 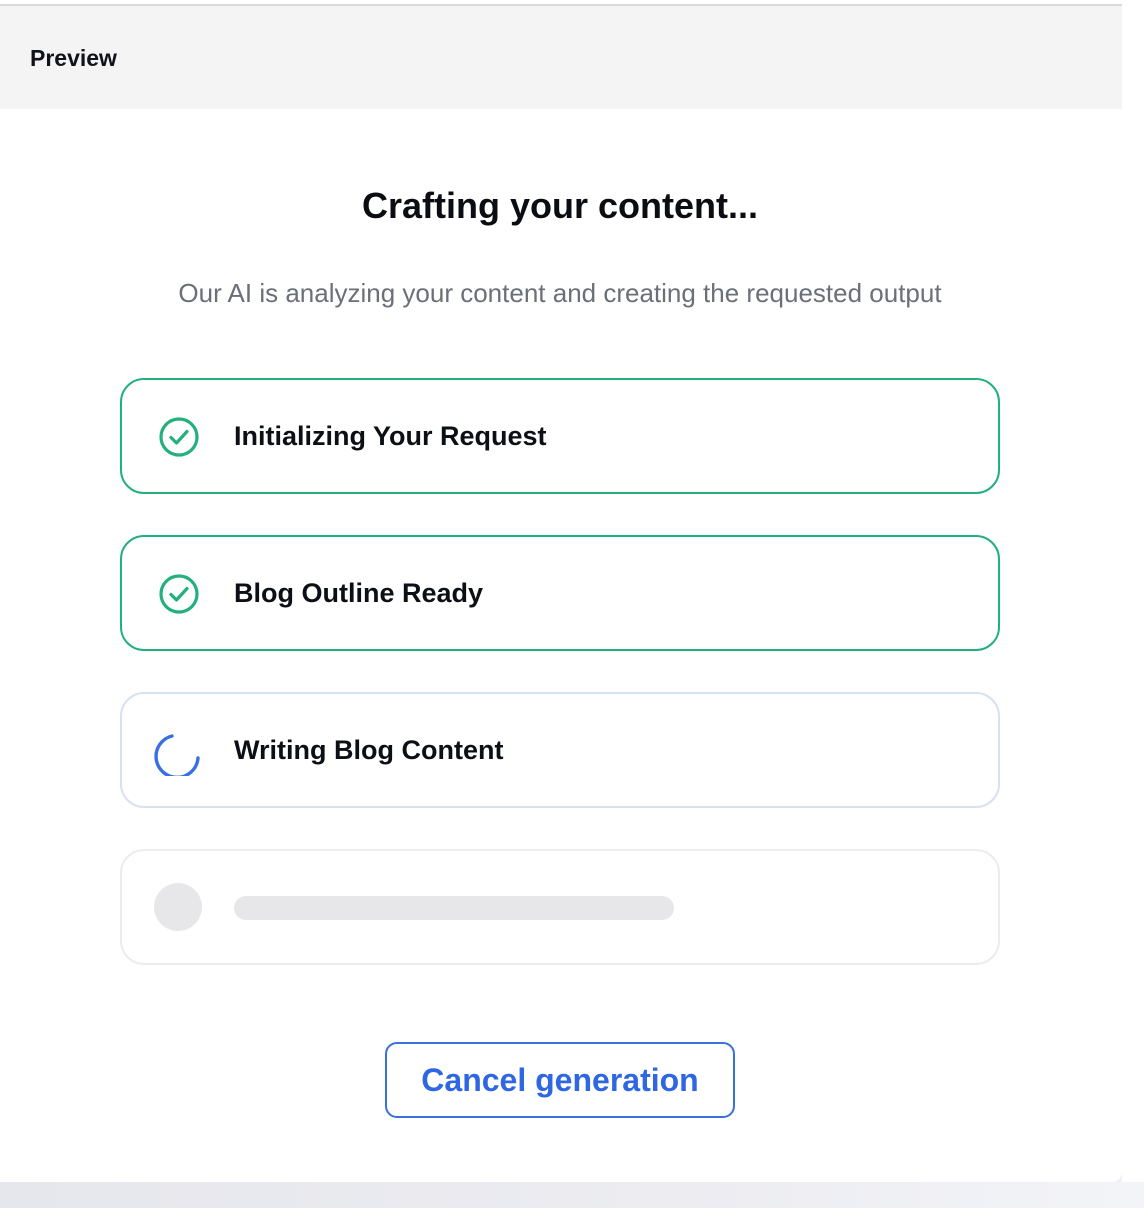 What do you see at coordinates (454, 908) in the screenshot?
I see `skeleton-label-placeholder` at bounding box center [454, 908].